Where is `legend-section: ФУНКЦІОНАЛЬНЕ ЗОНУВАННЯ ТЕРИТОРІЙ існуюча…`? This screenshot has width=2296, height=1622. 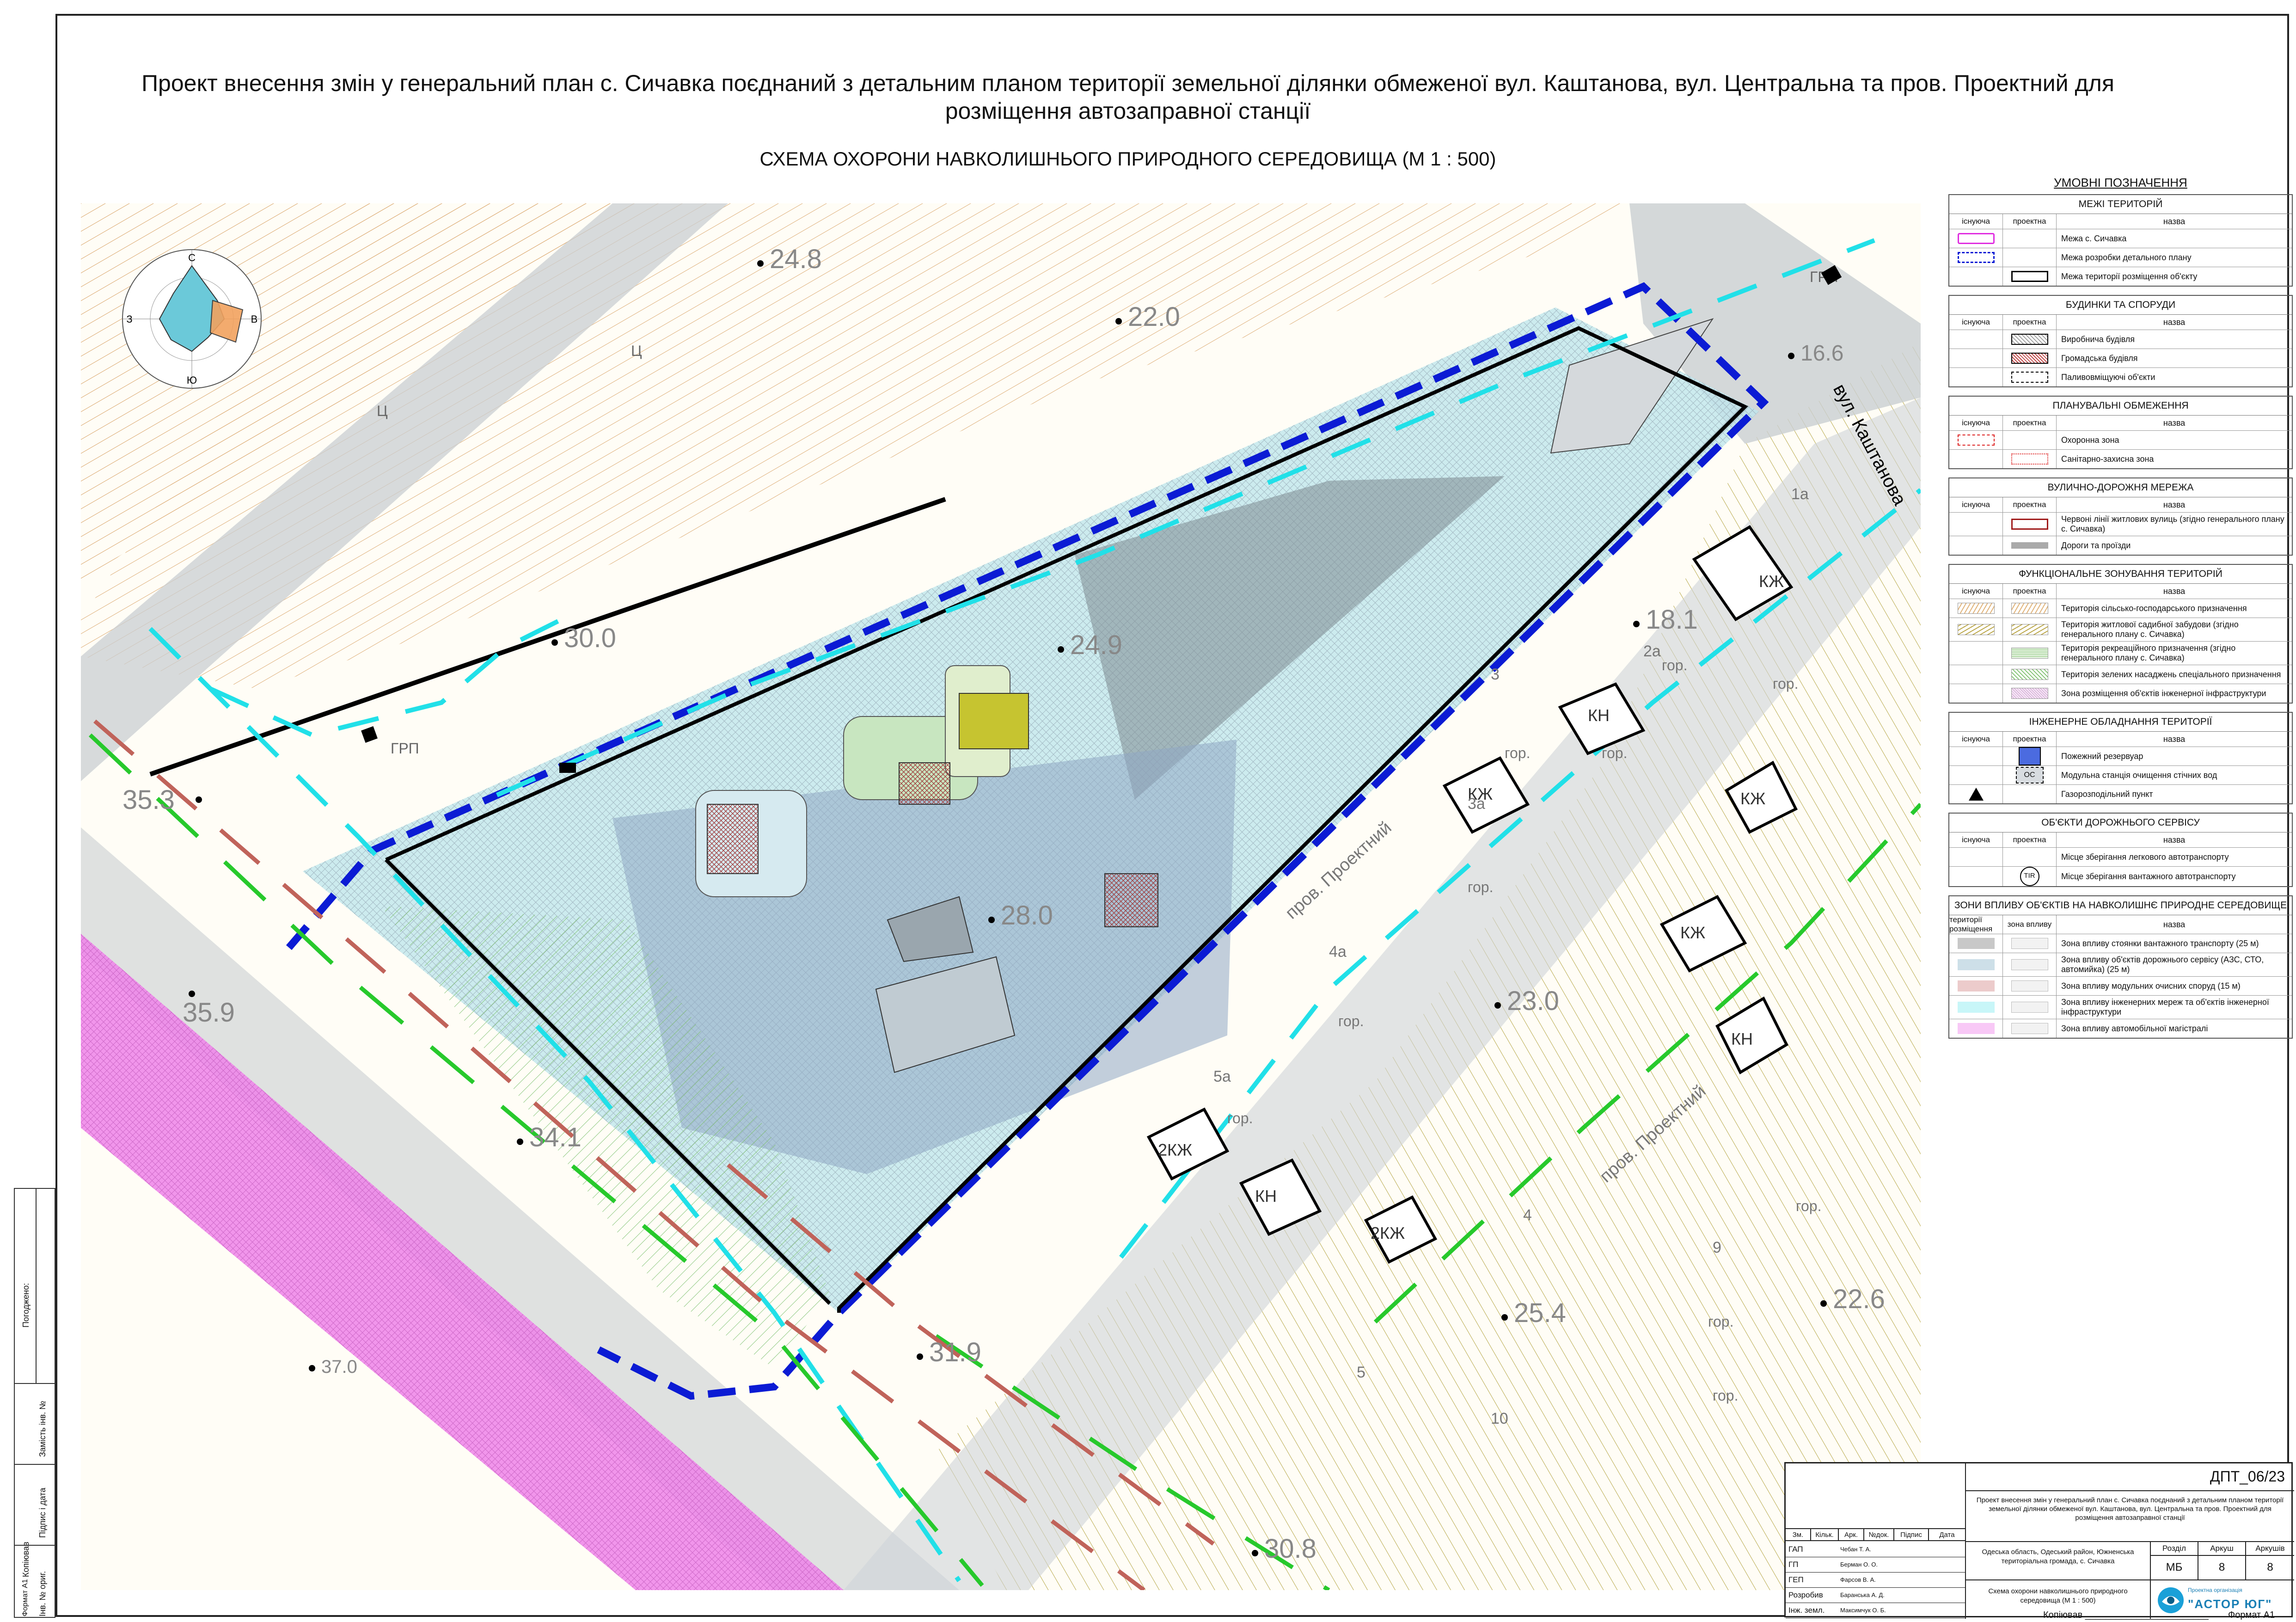
legend-section: ФУНКЦІОНАЛЬНЕ ЗОНУВАННЯ ТЕРИТОРІЙ існуюча… is located at coordinates (2120, 634).